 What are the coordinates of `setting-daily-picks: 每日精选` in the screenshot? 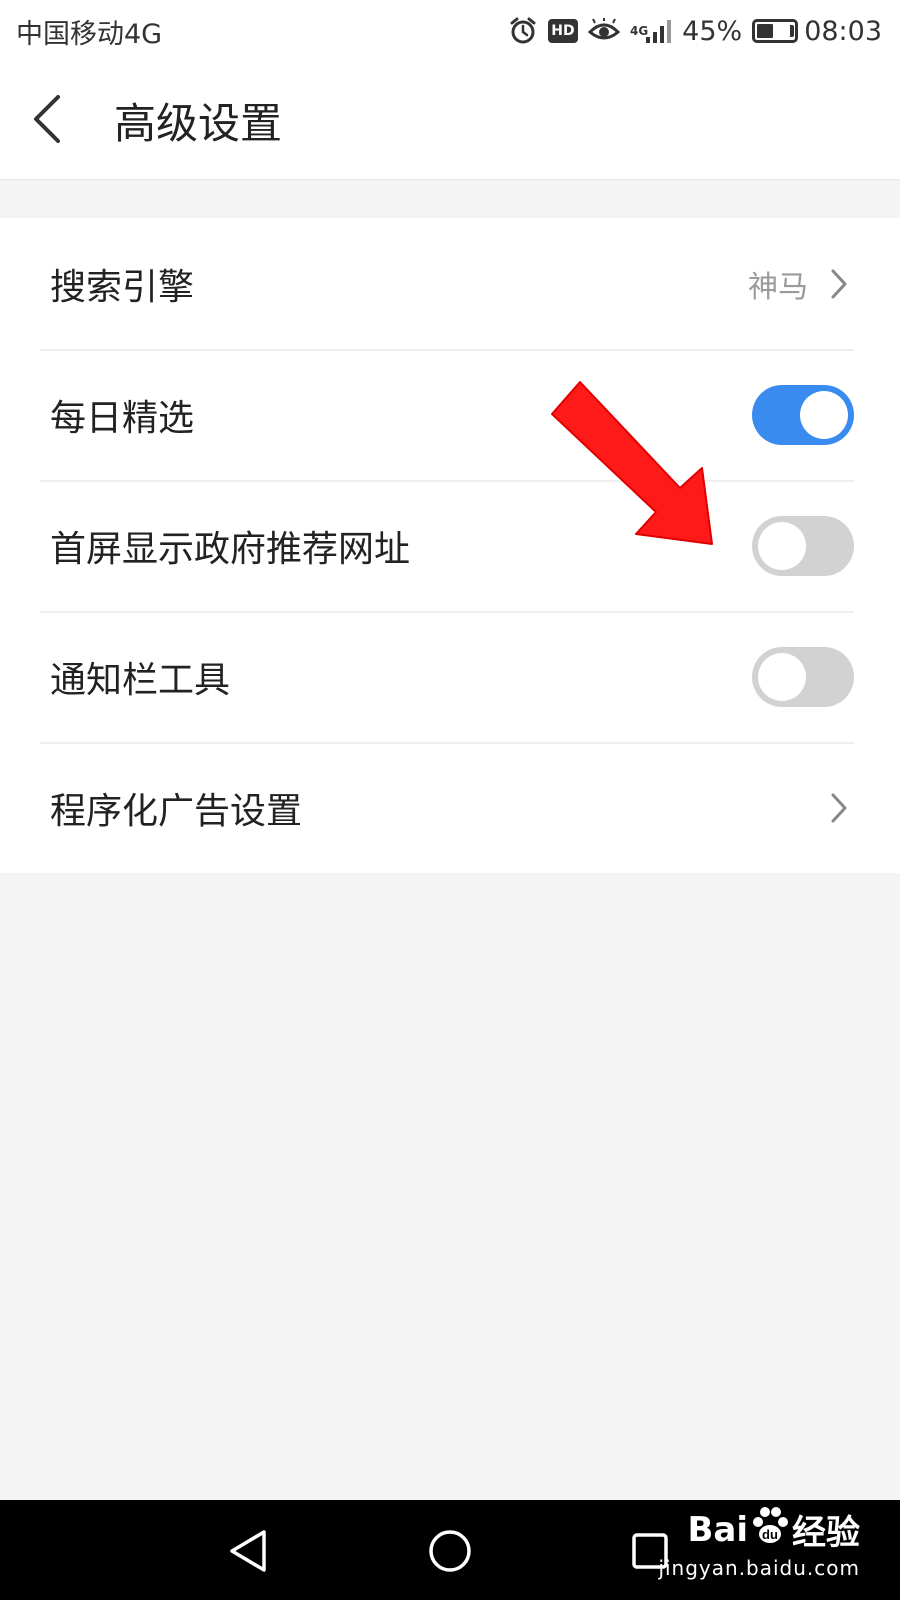 It's located at (450, 414).